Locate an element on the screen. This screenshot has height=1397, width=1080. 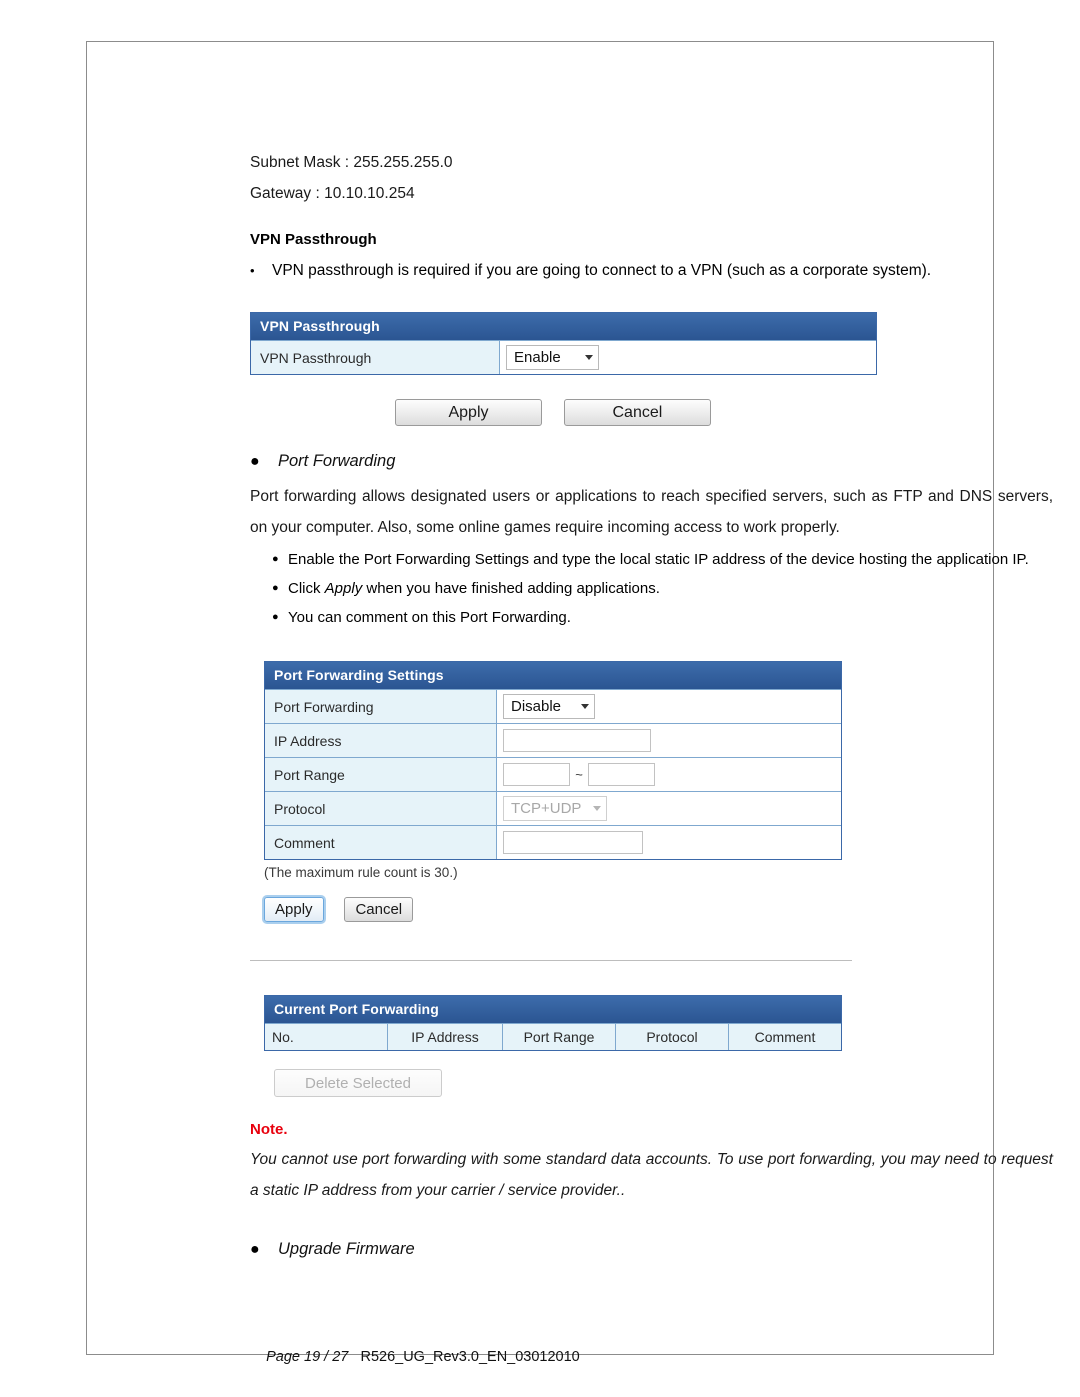
vpn-passthrough-heading: VPN Passthrough is located at coordinates (313, 239).